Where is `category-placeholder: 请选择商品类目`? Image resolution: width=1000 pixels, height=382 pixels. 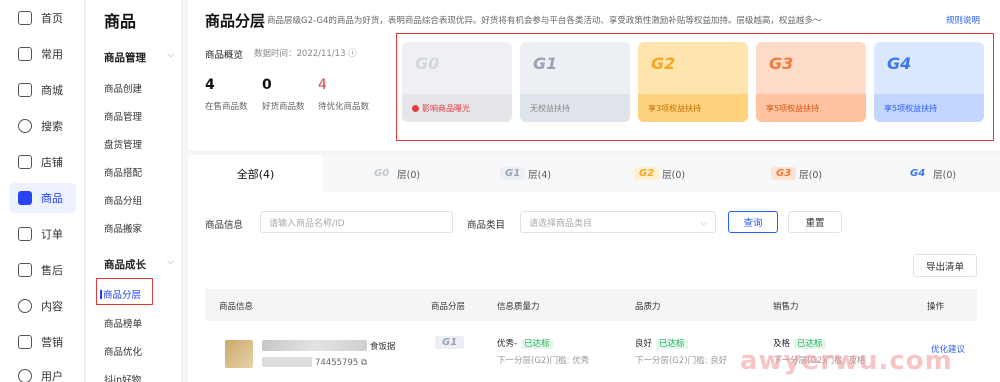
category-placeholder: 请选择商品类目 is located at coordinates (561, 223).